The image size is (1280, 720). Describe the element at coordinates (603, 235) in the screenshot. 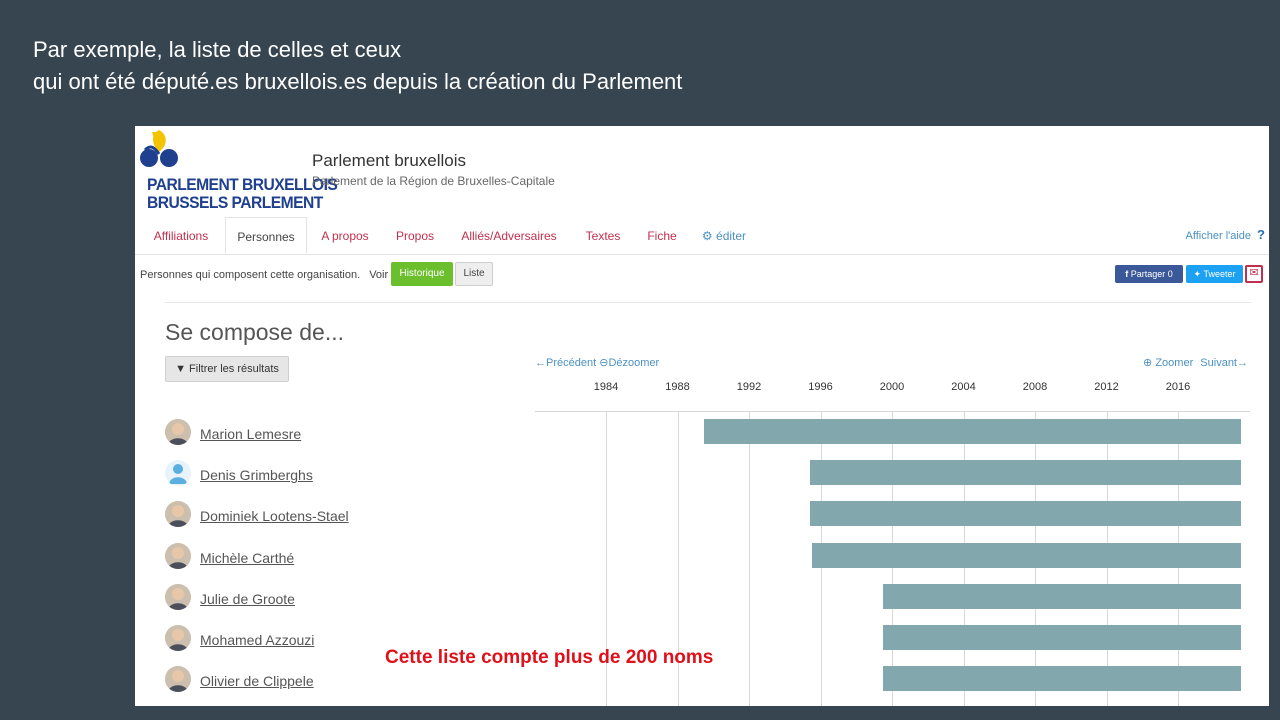

I see `tab-textes: Textes` at that location.